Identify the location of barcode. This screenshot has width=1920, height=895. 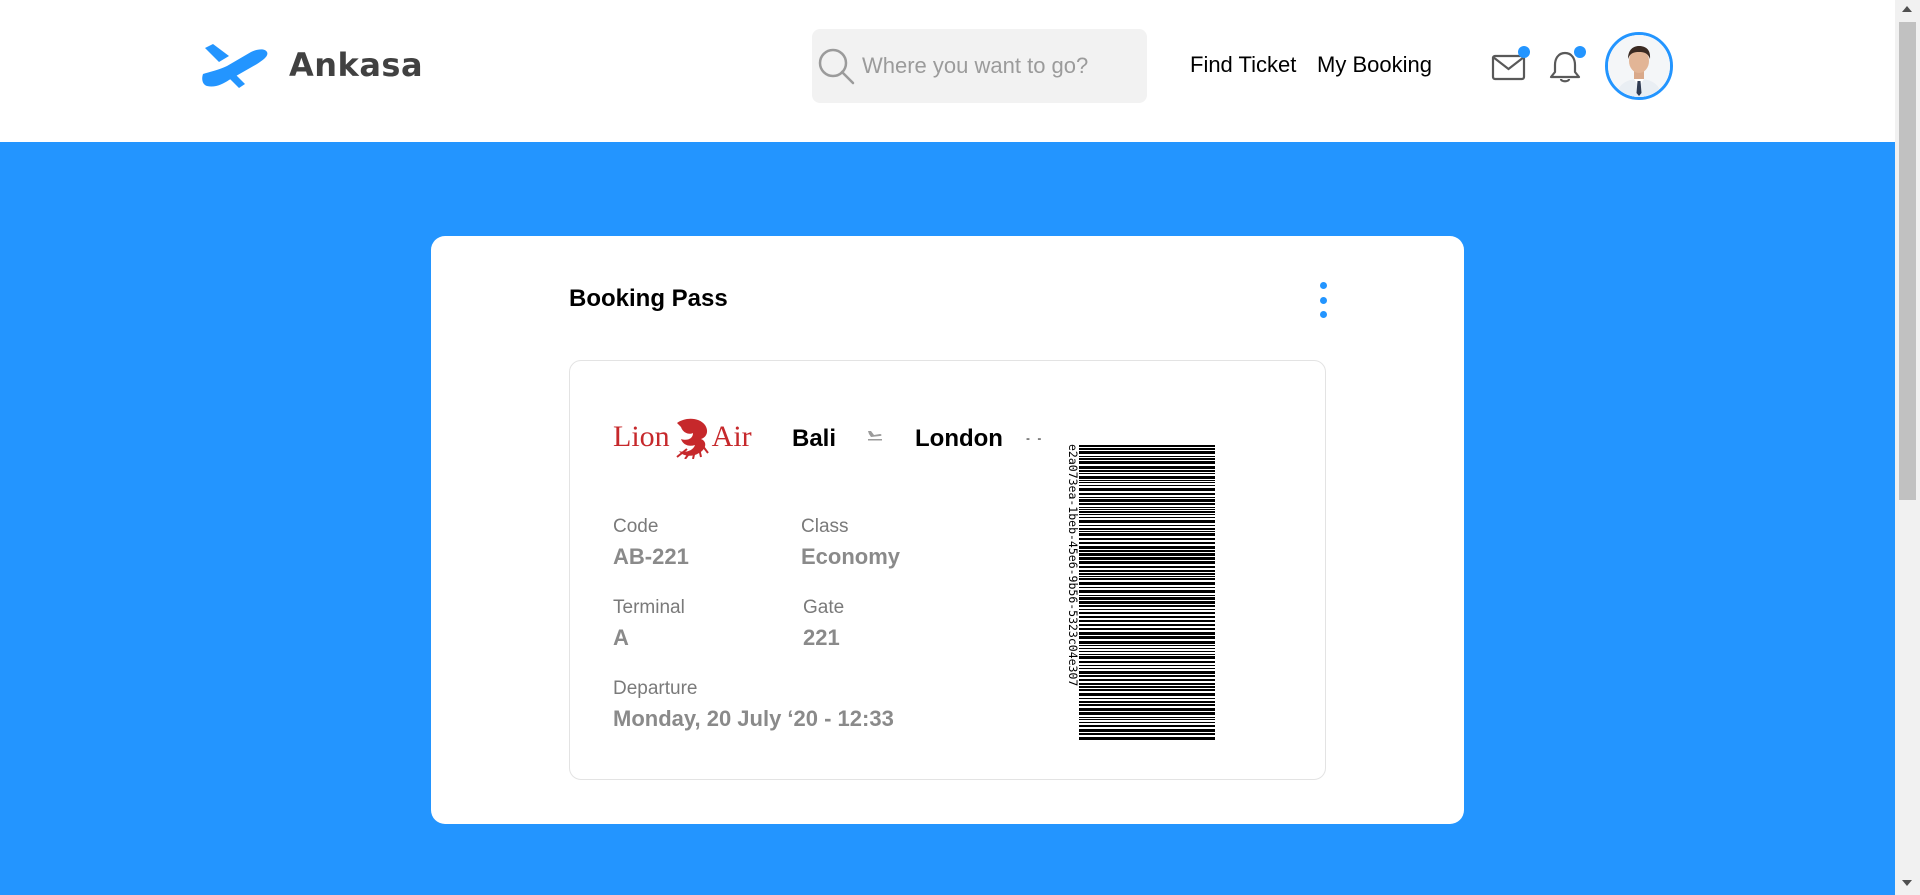
(1147, 592).